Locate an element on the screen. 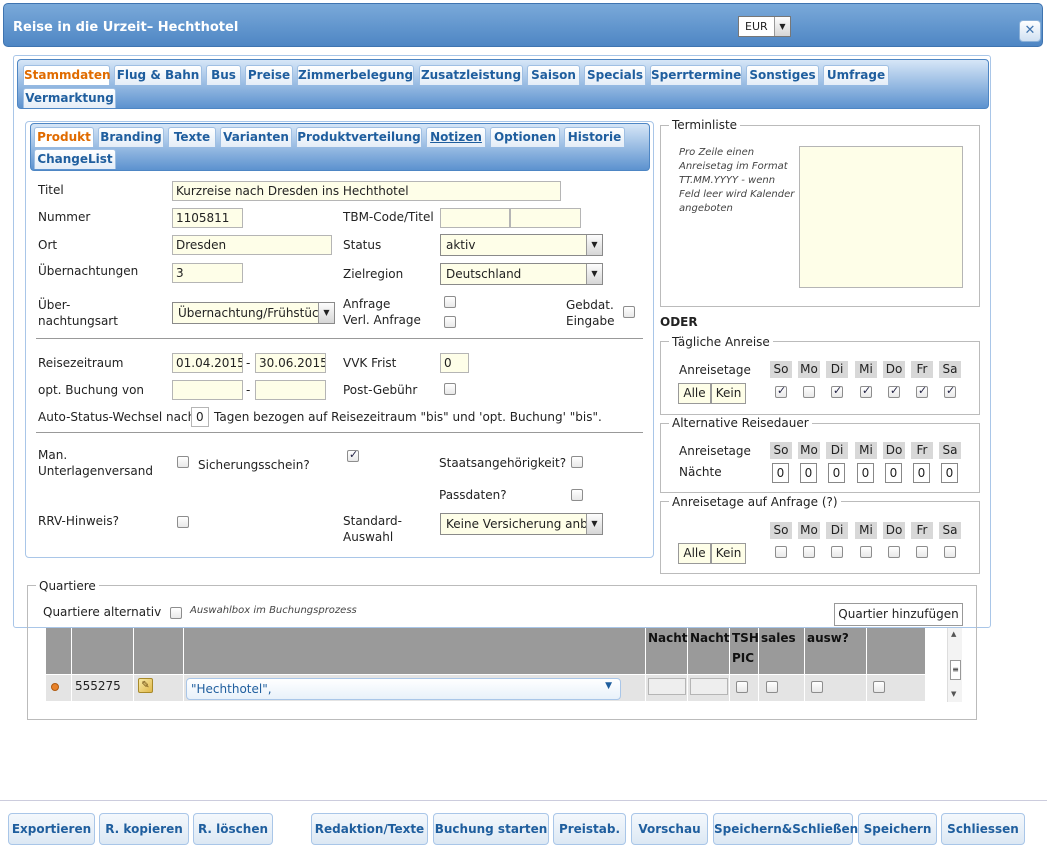  staatsangehoerigkeit-checkbox is located at coordinates (577, 462).